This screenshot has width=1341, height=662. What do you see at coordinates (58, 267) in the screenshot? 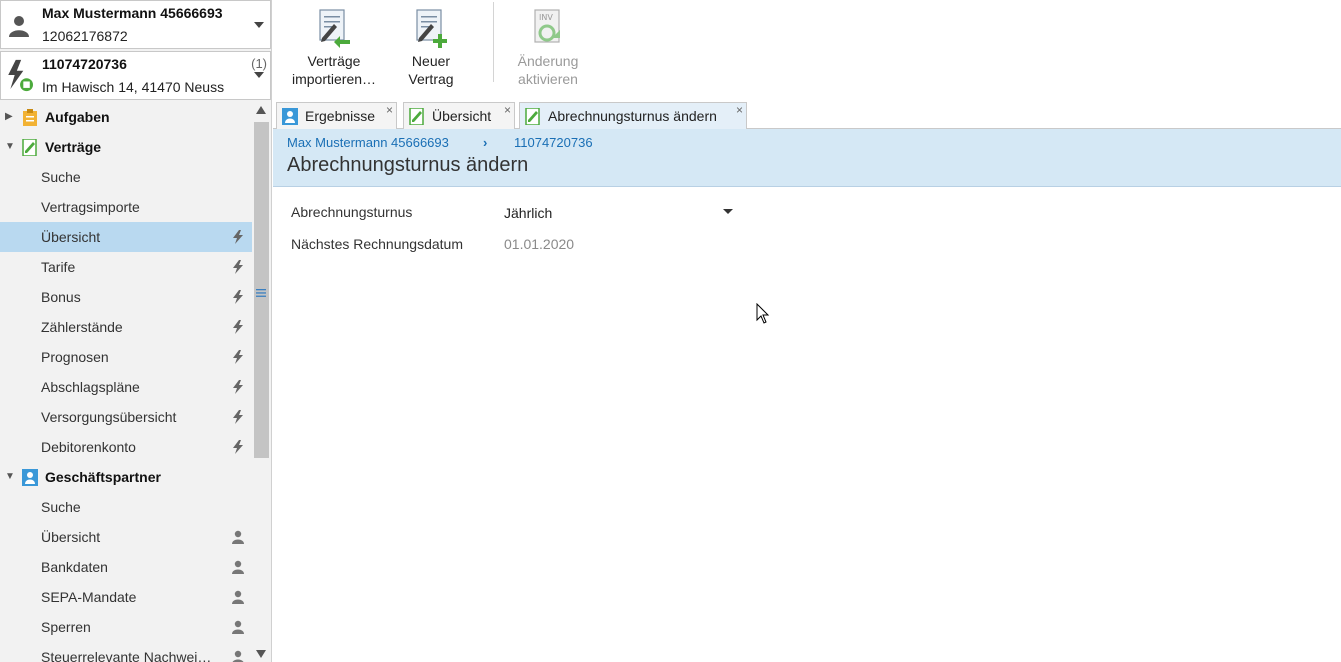
I see `nav-item-label: Tarife` at bounding box center [58, 267].